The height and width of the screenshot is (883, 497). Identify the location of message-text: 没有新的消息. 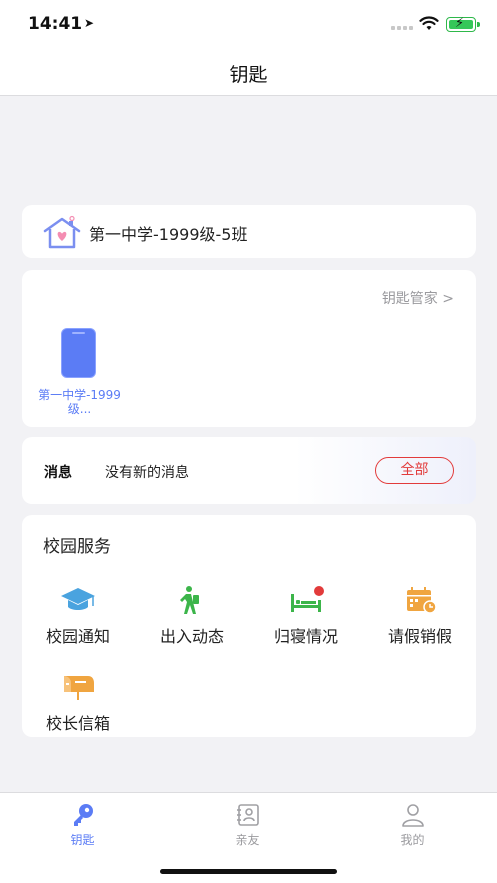
(147, 473).